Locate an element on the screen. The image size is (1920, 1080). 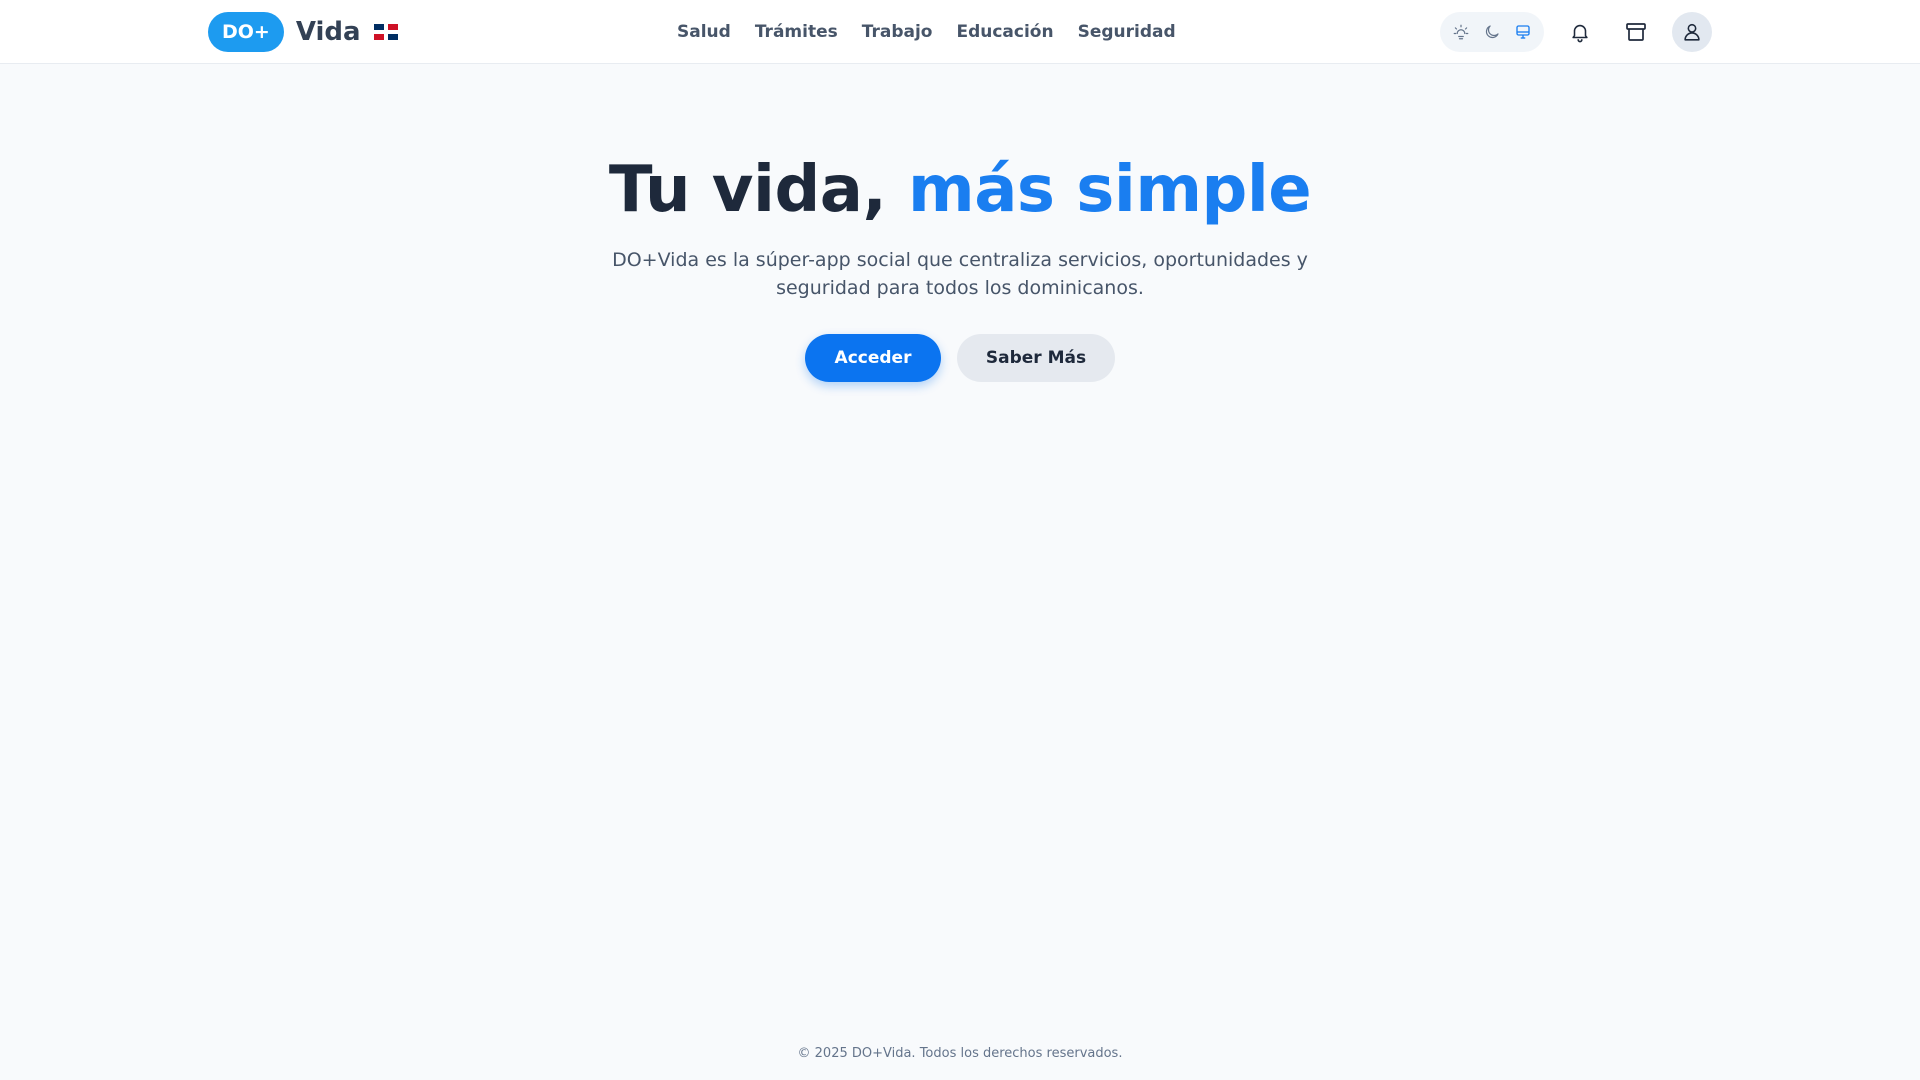
system-theme-button is located at coordinates (1523, 32).